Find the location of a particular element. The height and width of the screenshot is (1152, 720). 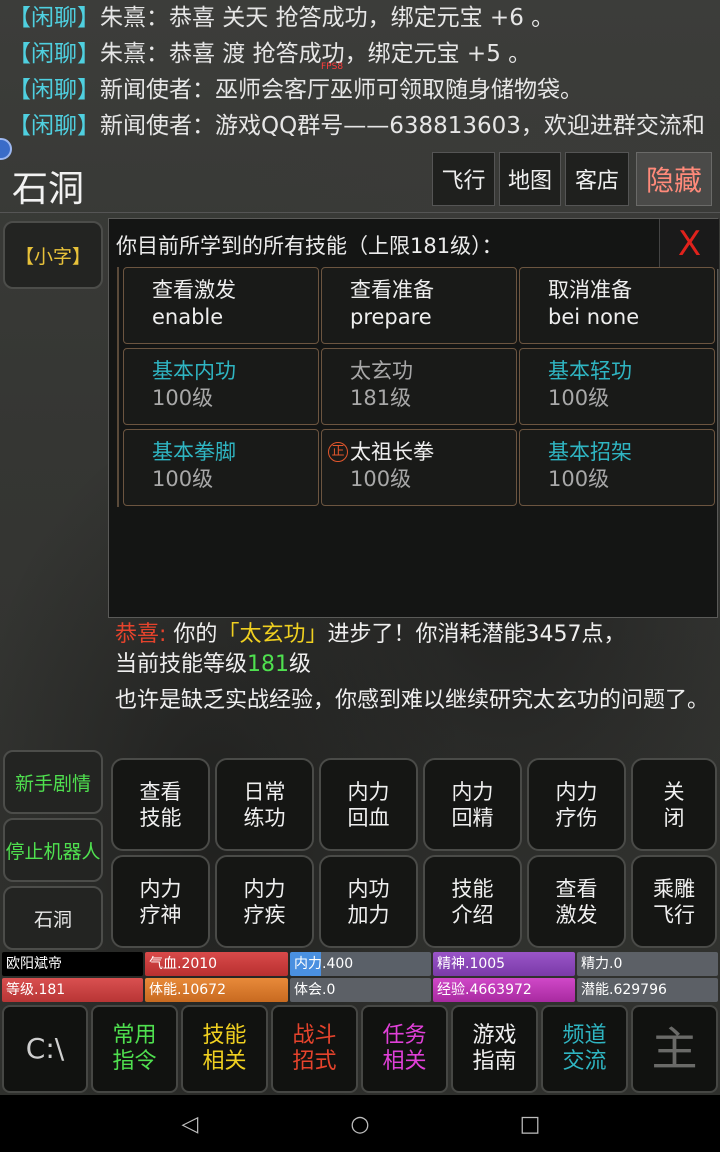

header-divider is located at coordinates (360, 212).